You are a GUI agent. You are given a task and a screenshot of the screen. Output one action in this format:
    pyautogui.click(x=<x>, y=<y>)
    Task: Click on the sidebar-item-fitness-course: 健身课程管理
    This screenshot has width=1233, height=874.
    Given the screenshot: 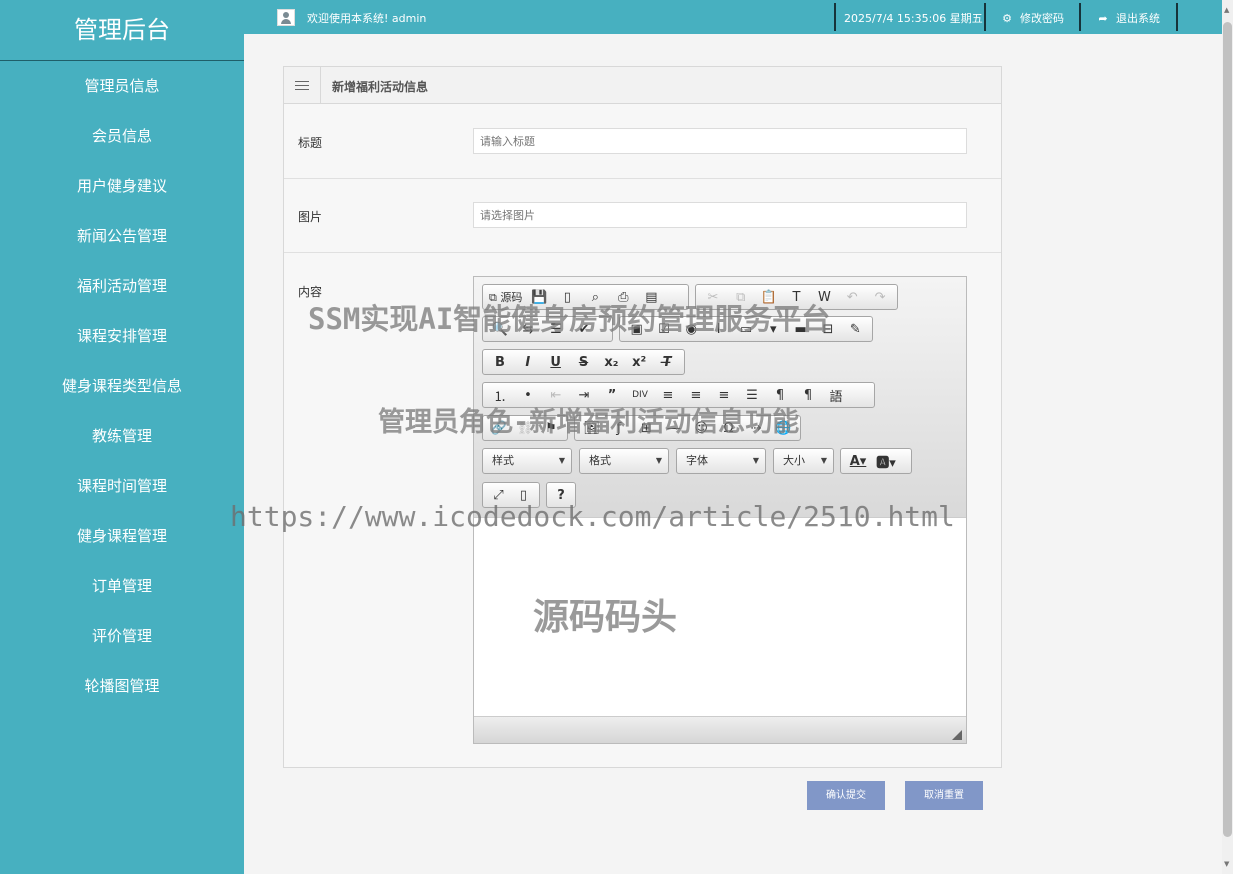 What is the action you would take?
    pyautogui.click(x=122, y=536)
    